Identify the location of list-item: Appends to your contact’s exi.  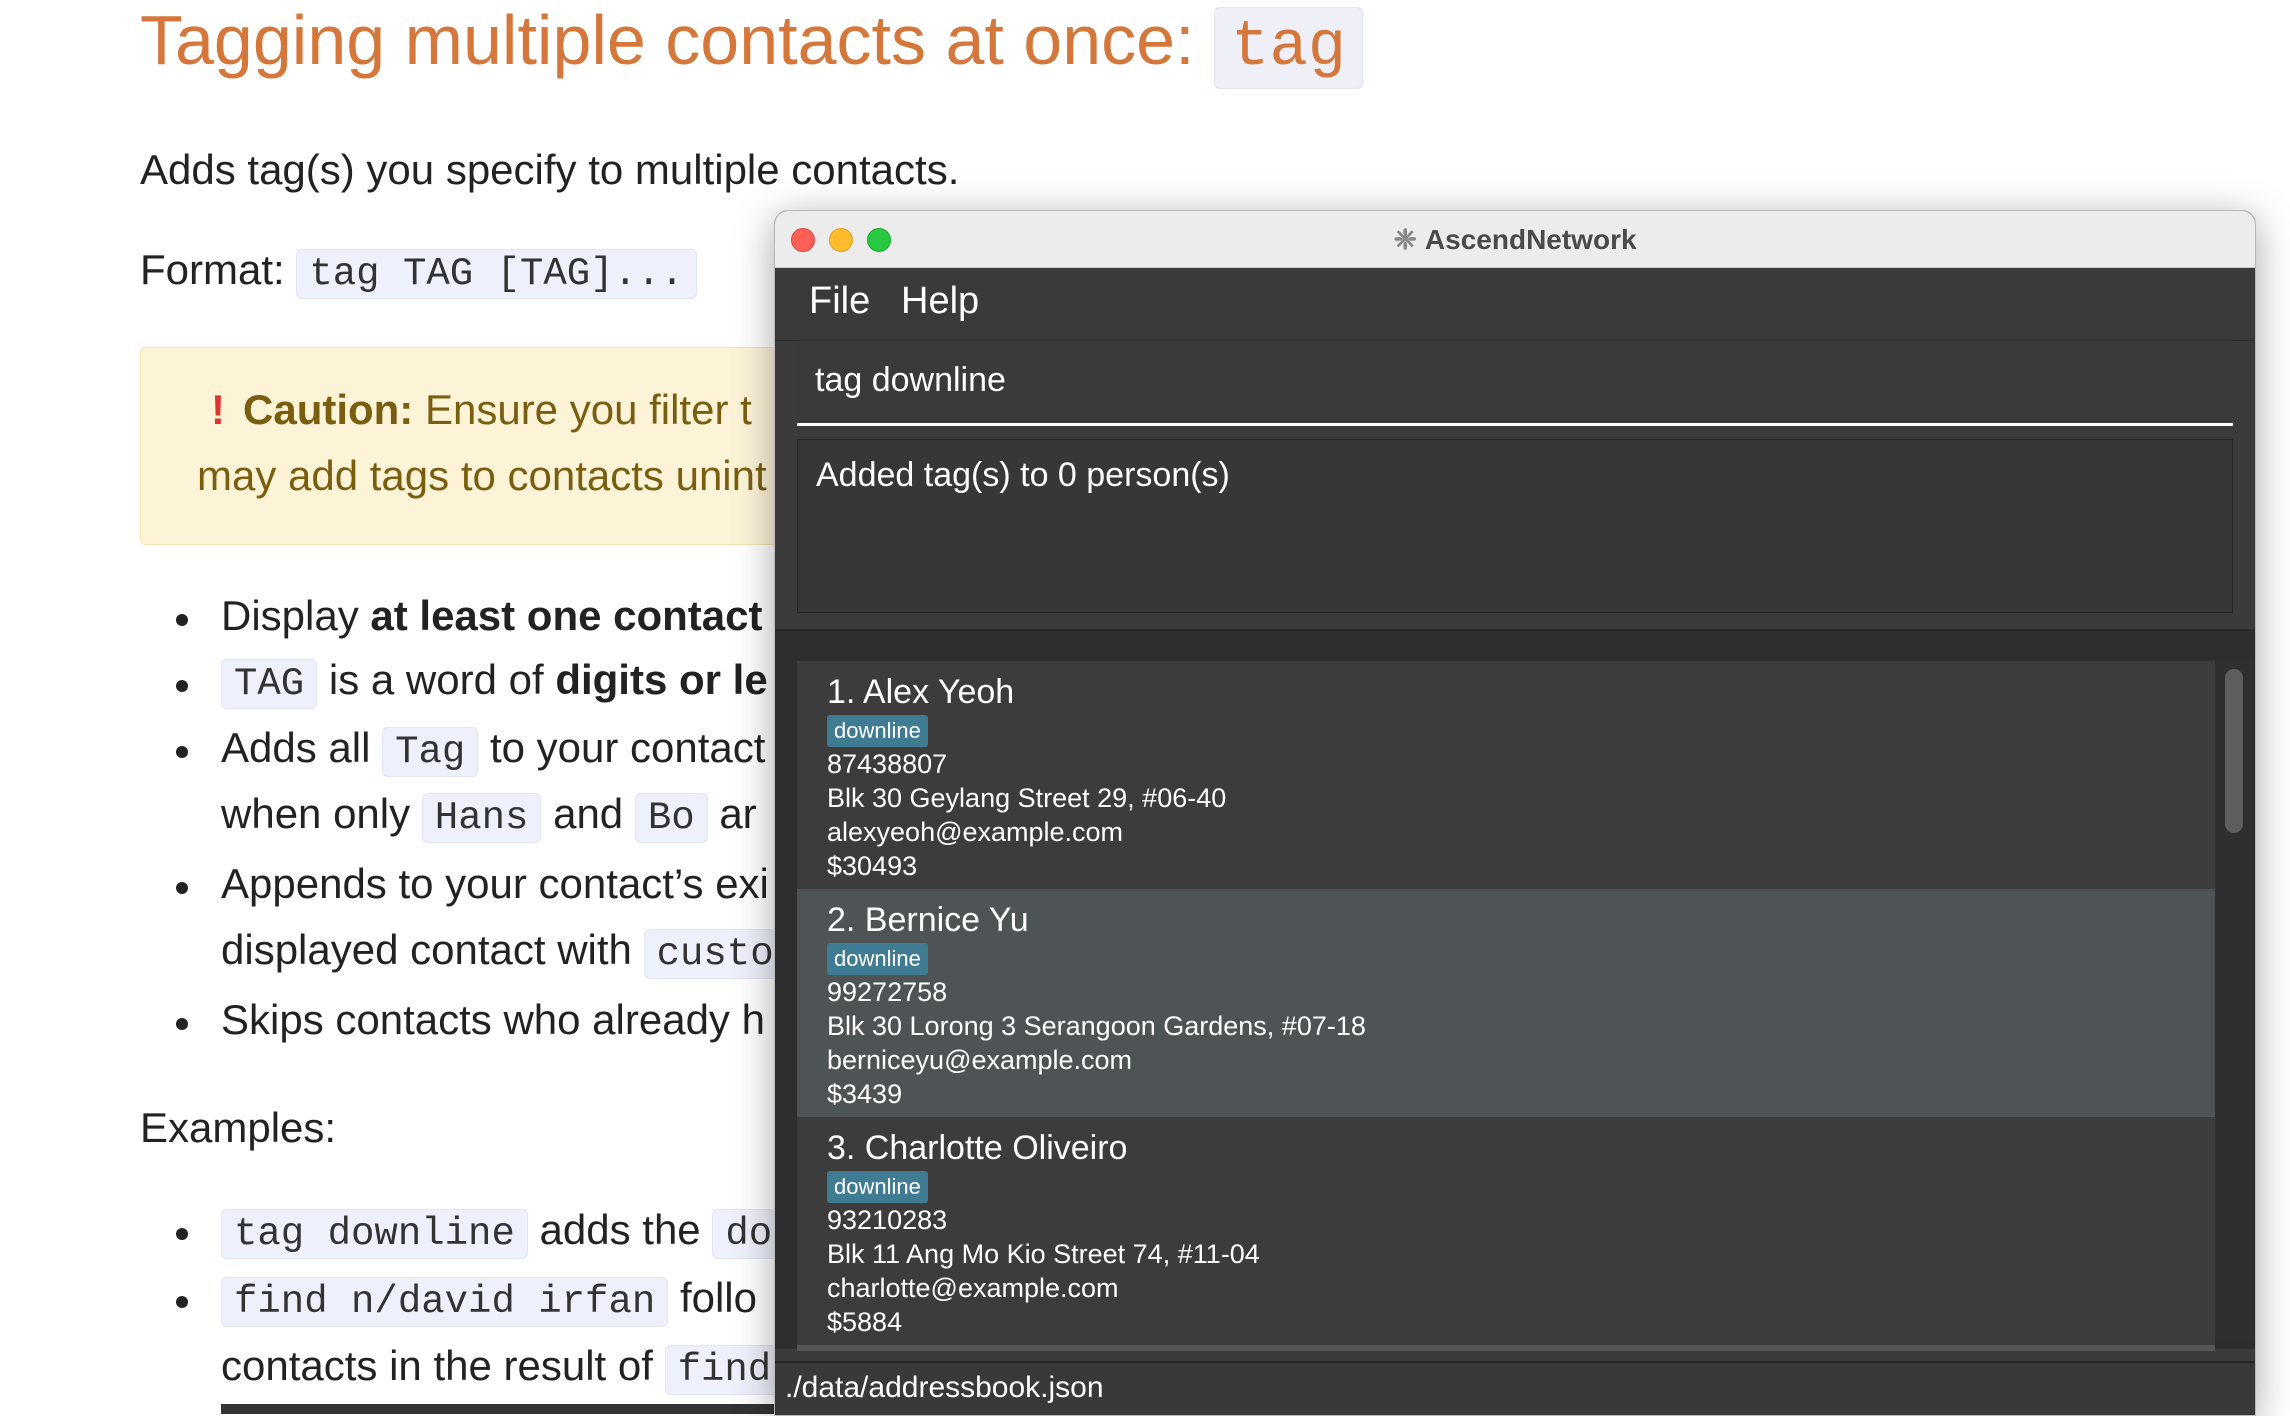
(495, 884).